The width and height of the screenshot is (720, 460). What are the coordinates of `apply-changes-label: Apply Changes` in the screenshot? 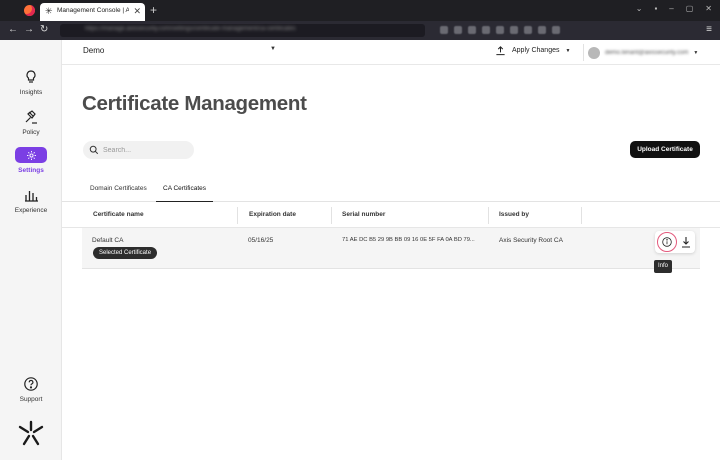 It's located at (536, 50).